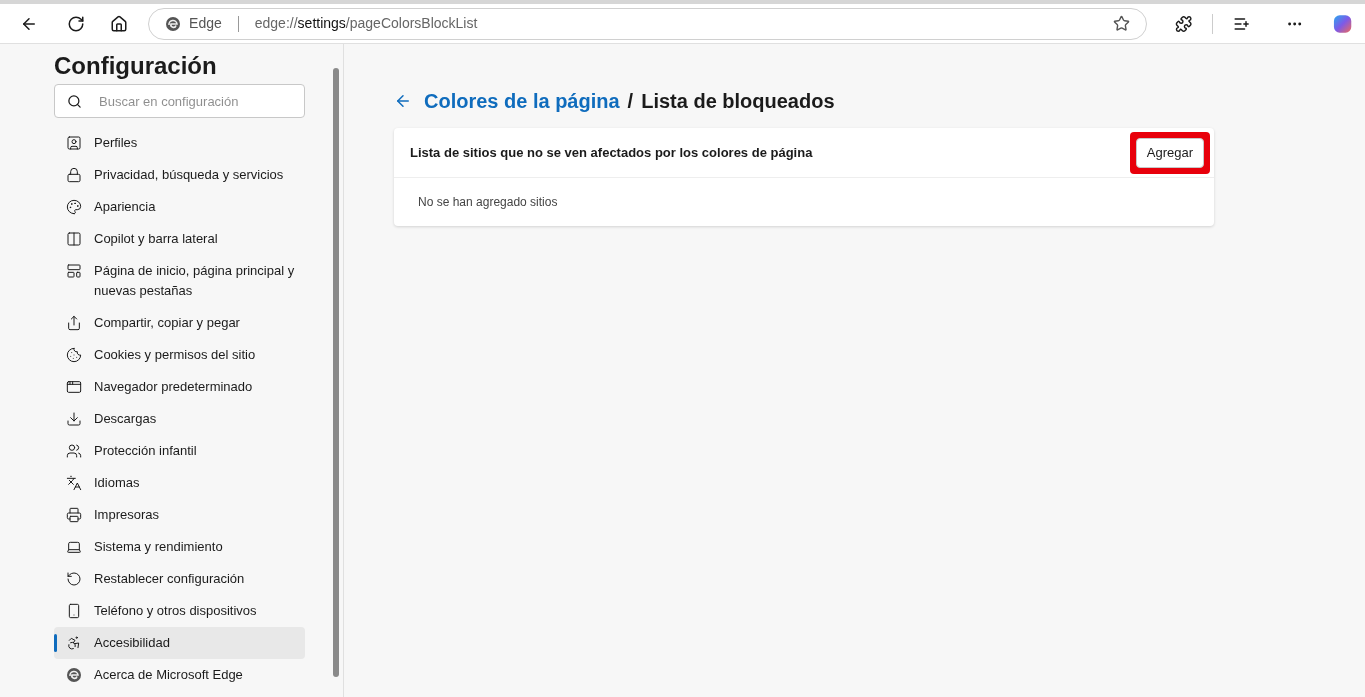  Describe the element at coordinates (179, 101) in the screenshot. I see `search-field: Buscar en configuración` at that location.